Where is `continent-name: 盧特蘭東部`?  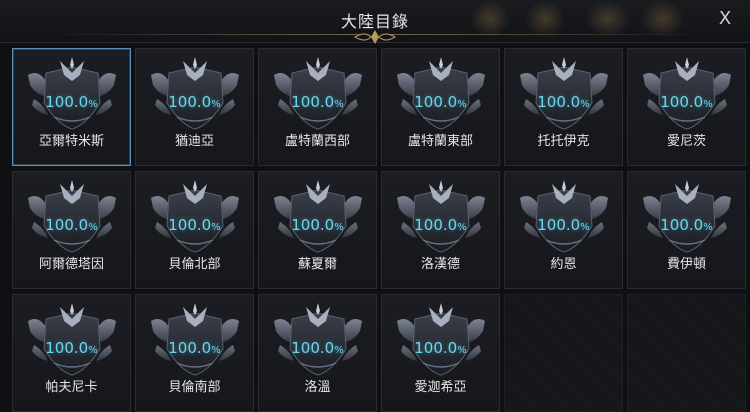
continent-name: 盧特蘭東部 is located at coordinates (440, 141).